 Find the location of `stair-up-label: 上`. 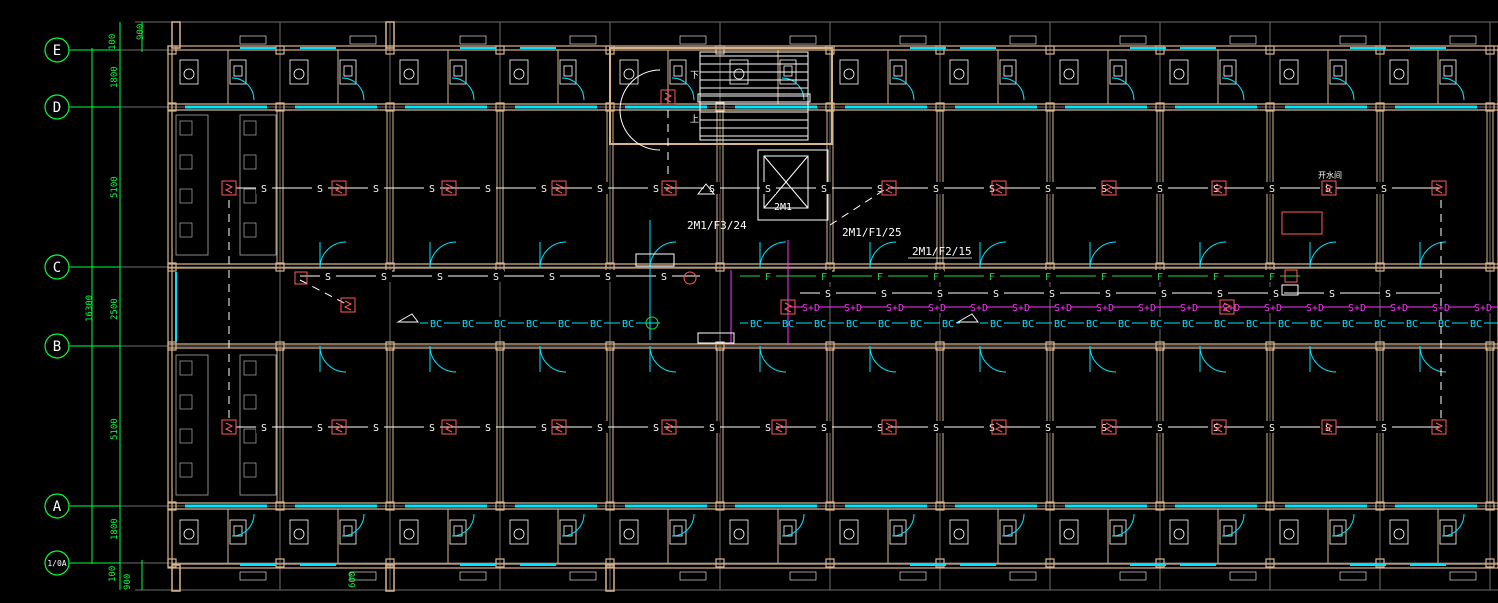

stair-up-label: 上 is located at coordinates (694, 119).